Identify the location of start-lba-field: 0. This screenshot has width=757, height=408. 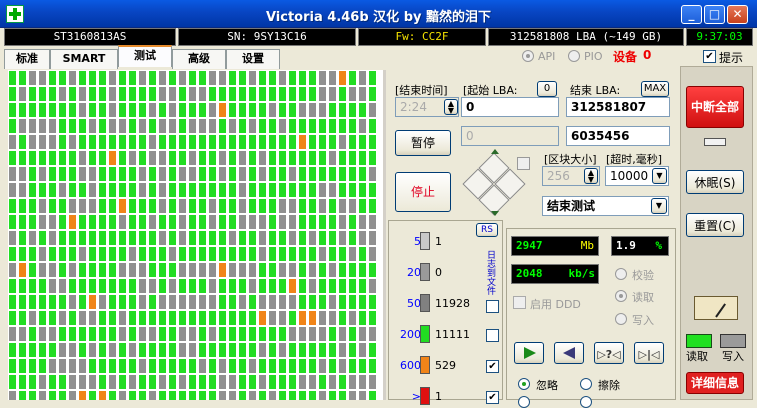
(510, 107).